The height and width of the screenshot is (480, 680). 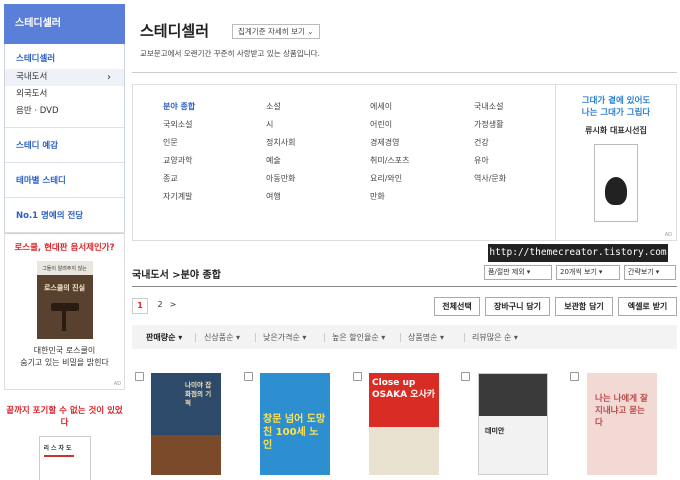 What do you see at coordinates (64, 24) in the screenshot?
I see `sidebar-header: 스테디셀러` at bounding box center [64, 24].